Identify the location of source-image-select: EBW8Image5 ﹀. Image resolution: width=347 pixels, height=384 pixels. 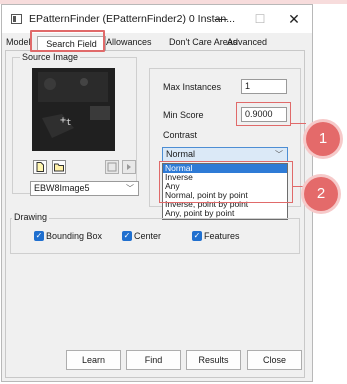
(84, 188).